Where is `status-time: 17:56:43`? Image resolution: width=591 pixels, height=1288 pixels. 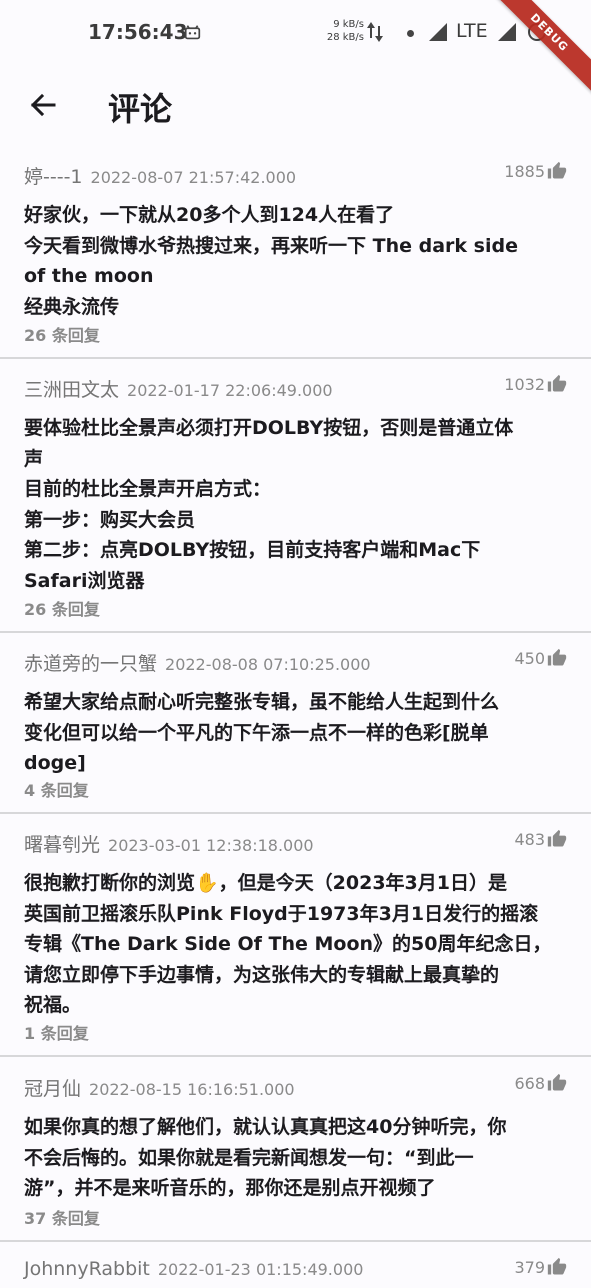
status-time: 17:56:43 is located at coordinates (138, 32).